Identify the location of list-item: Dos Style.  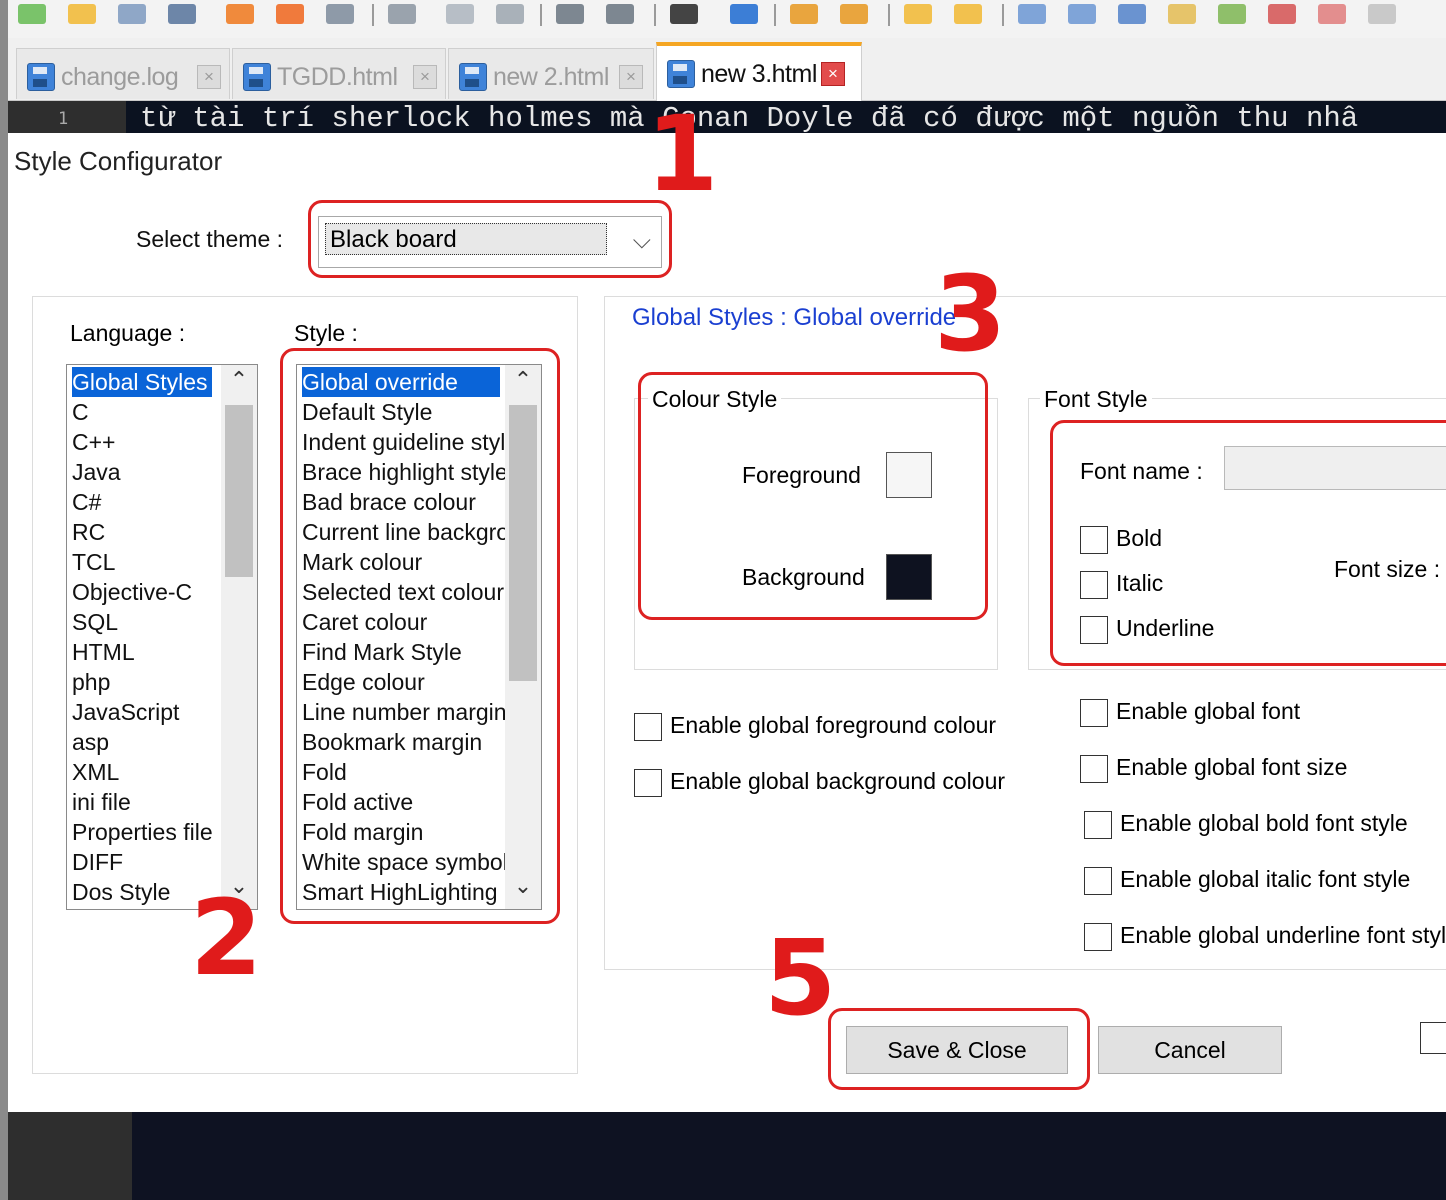
(121, 892).